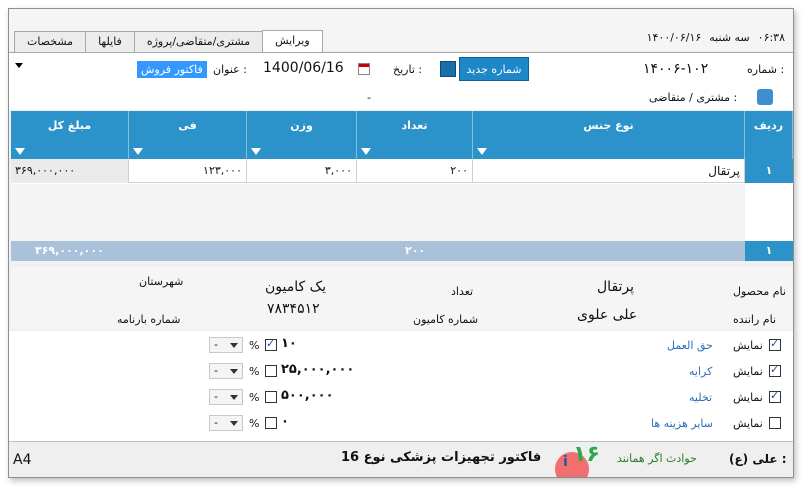  What do you see at coordinates (448, 69) in the screenshot?
I see `new-number-icon` at bounding box center [448, 69].